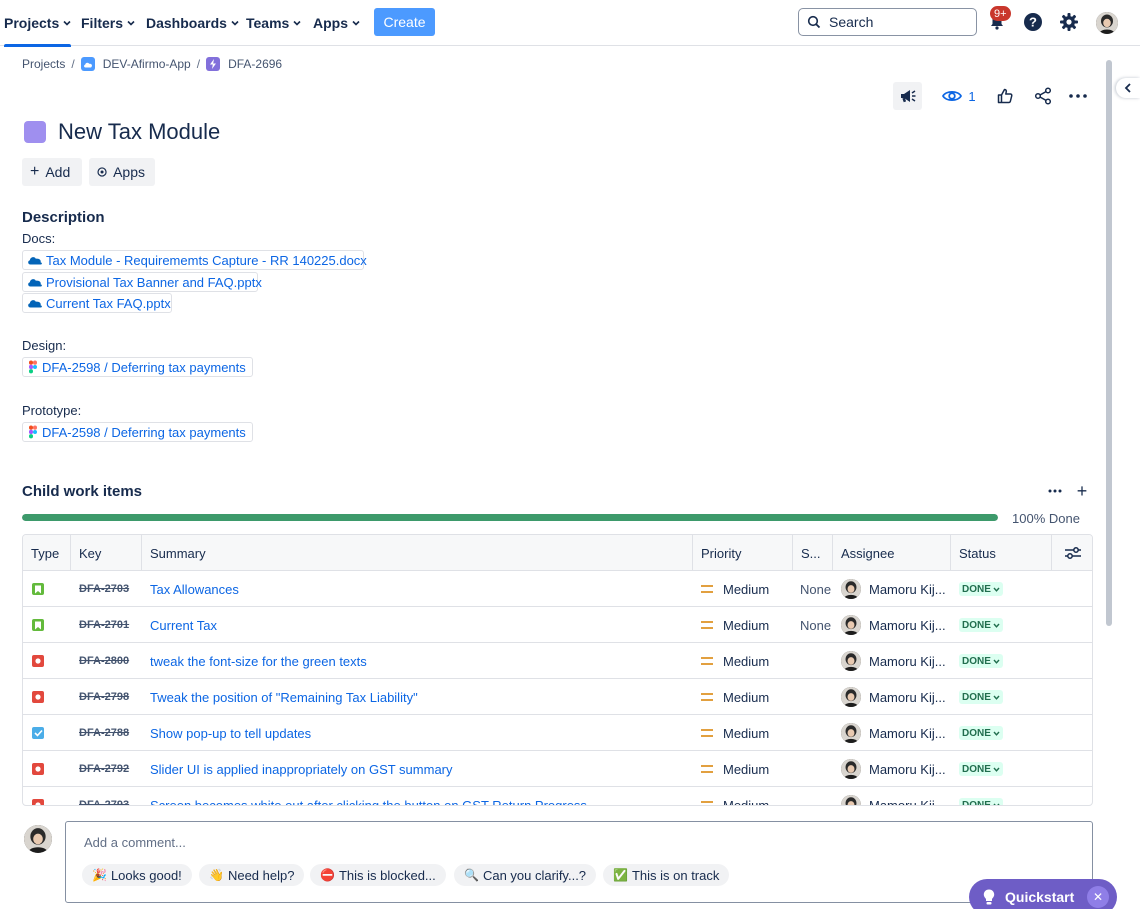  What do you see at coordinates (525, 875) in the screenshot?
I see `quick-reply-clarify: 🔍 Can you clarify...?` at bounding box center [525, 875].